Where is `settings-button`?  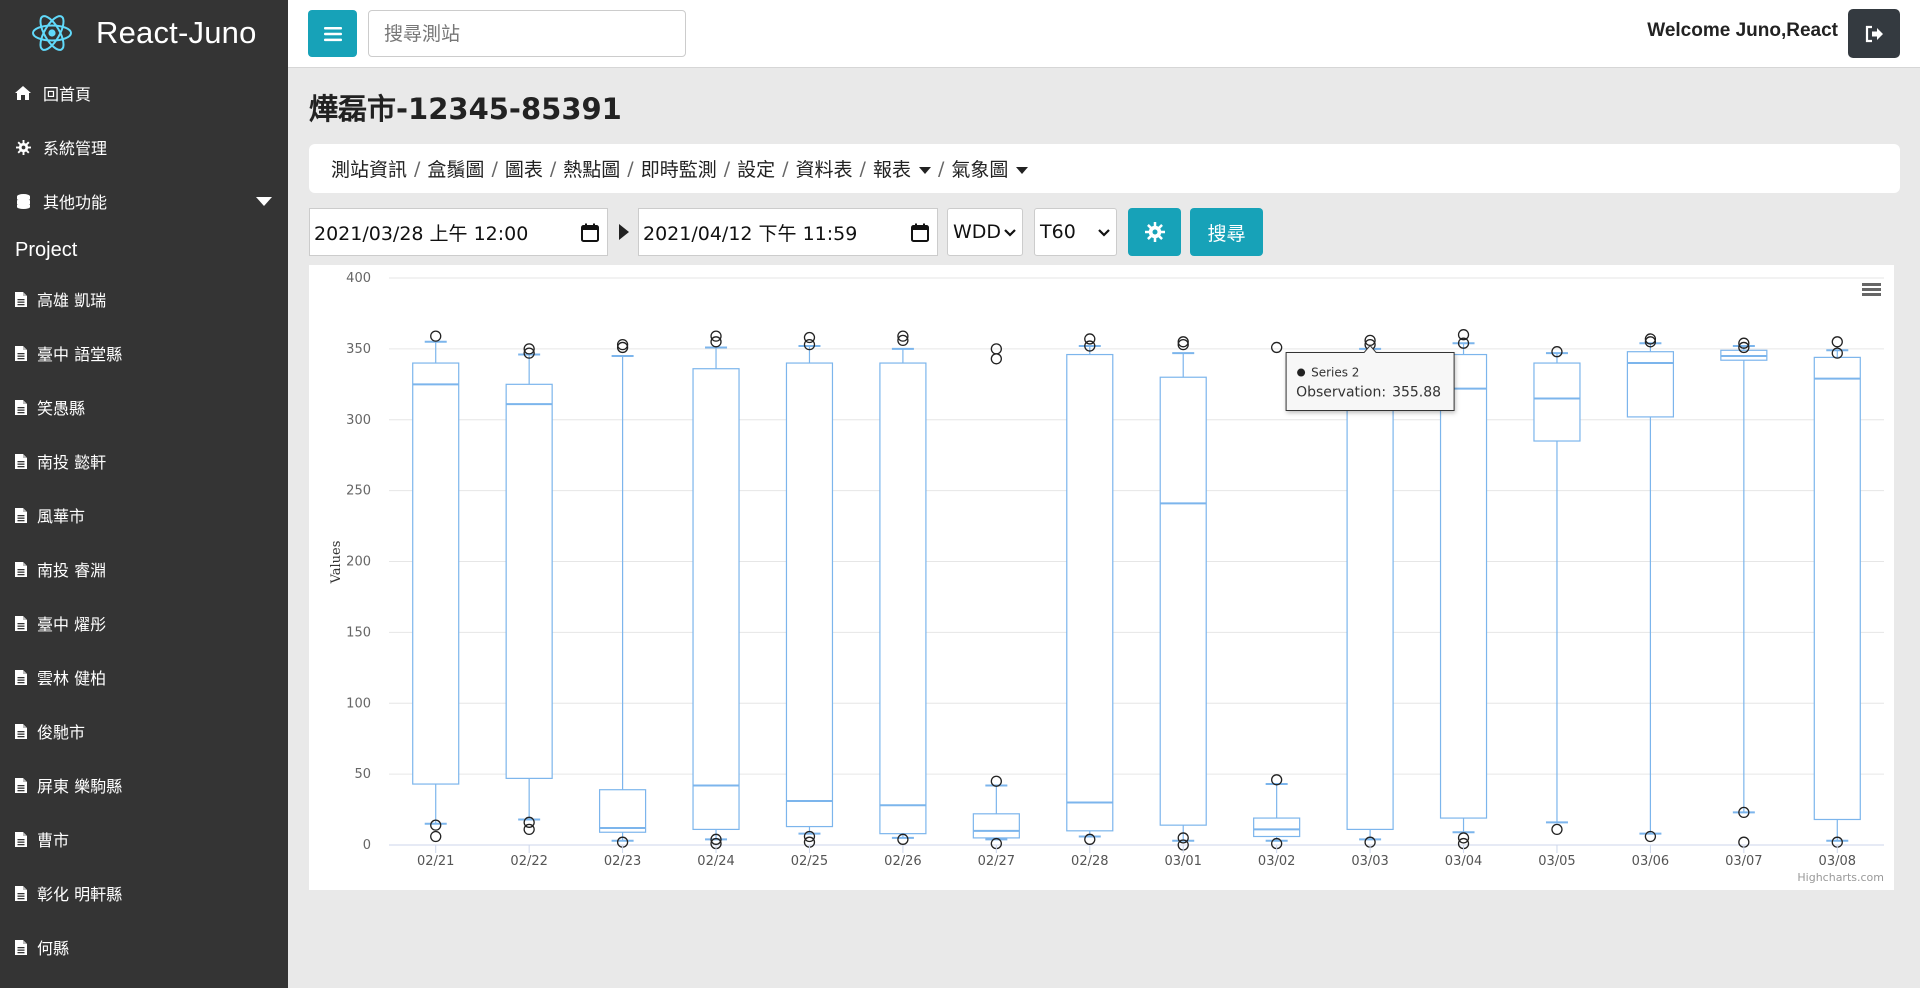
settings-button is located at coordinates (1154, 232).